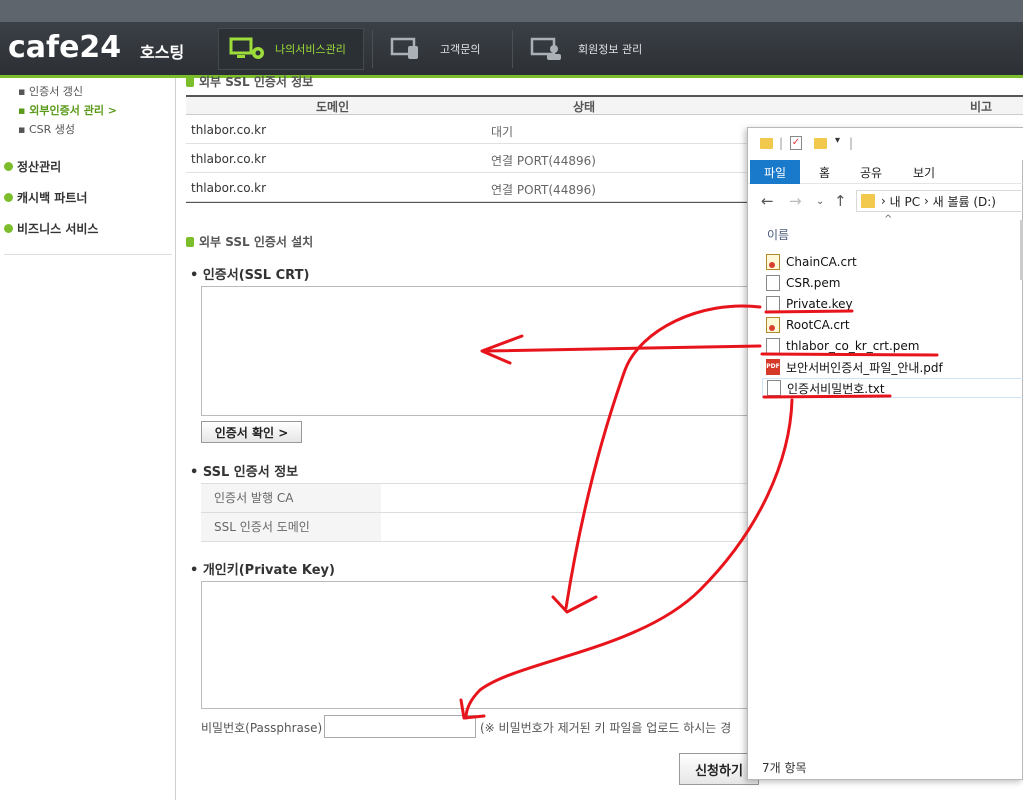 Image resolution: width=1023 pixels, height=800 pixels. Describe the element at coordinates (924, 172) in the screenshot. I see `ribbon-tab-view: 보기` at that location.